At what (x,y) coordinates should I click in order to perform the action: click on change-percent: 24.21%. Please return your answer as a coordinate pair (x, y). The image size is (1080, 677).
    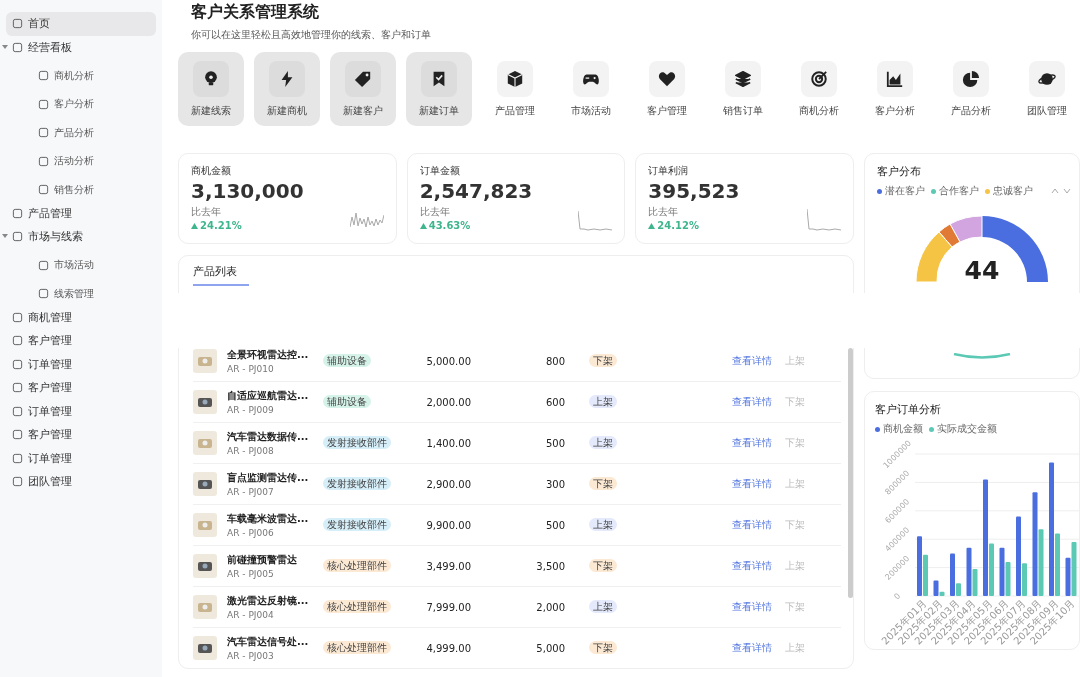
    Looking at the image, I should click on (221, 225).